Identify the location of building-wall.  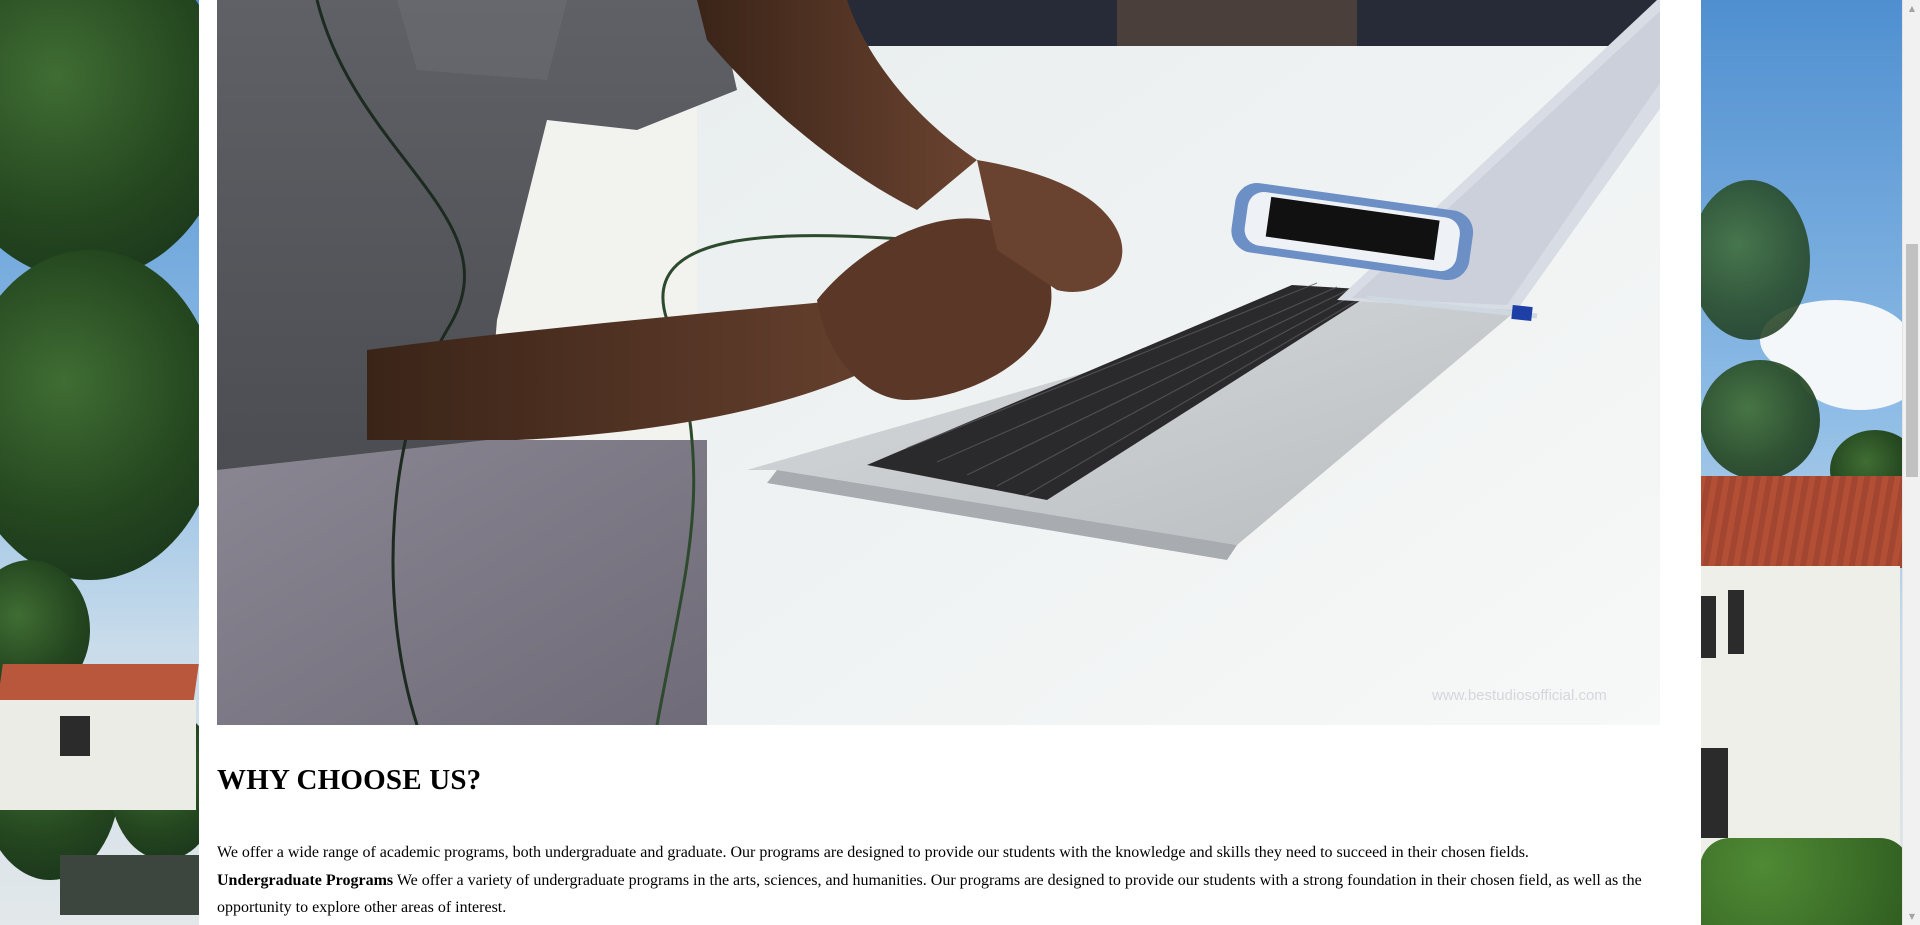
(98, 755).